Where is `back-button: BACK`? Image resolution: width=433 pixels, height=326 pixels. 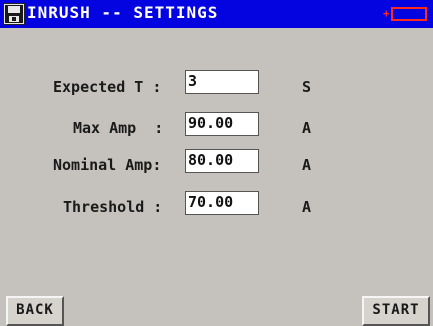 back-button: BACK is located at coordinates (35, 311).